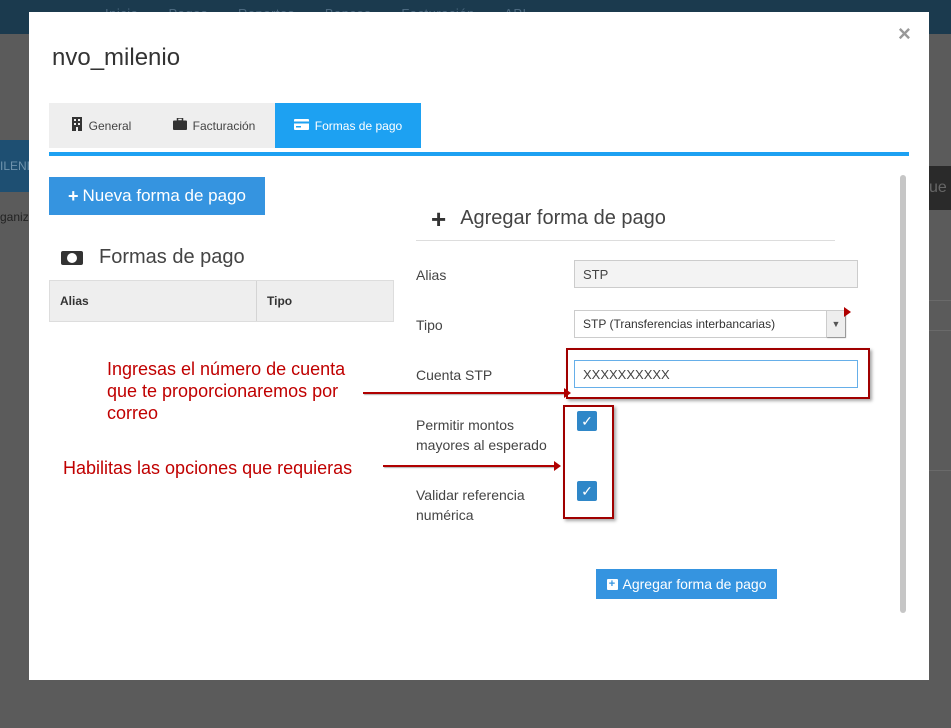 Image resolution: width=951 pixels, height=728 pixels. What do you see at coordinates (467, 393) in the screenshot?
I see `annotation-arrow-cuenta` at bounding box center [467, 393].